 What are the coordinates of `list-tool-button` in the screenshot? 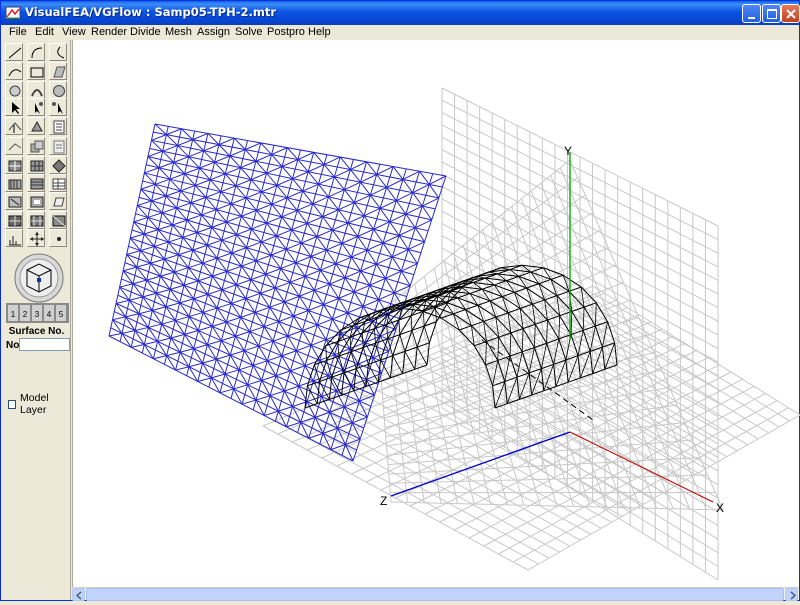 It's located at (58, 146).